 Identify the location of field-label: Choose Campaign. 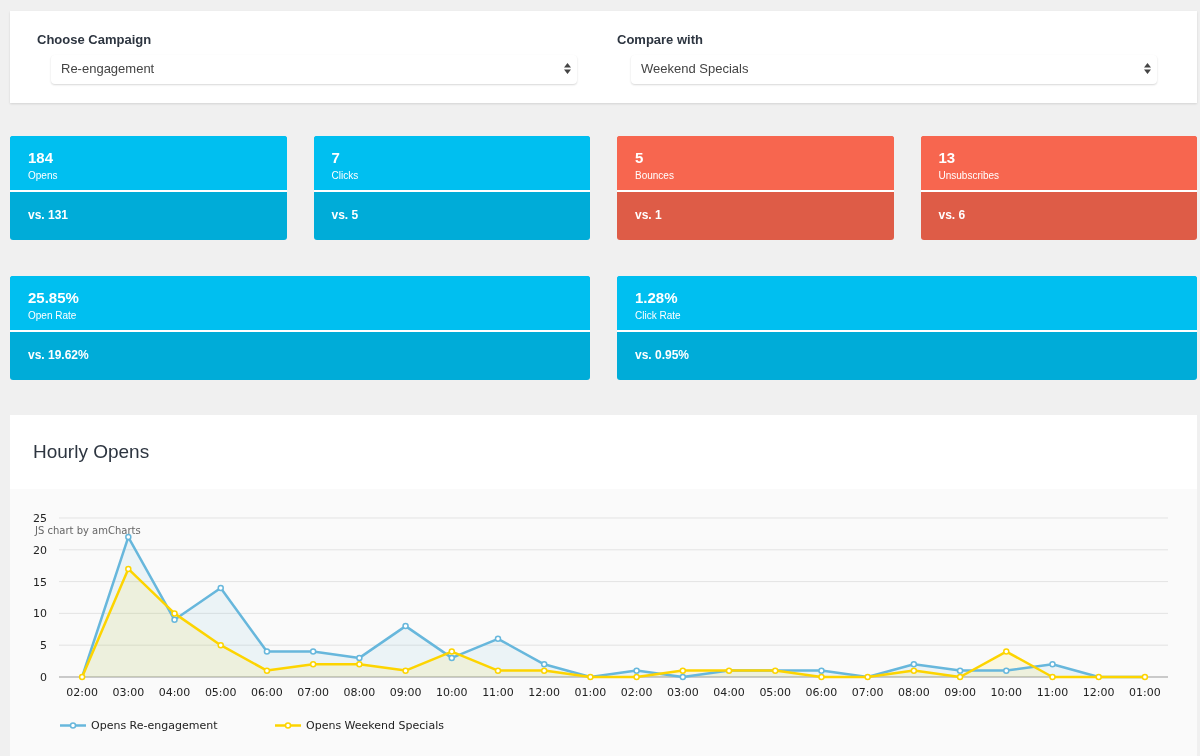
(94, 39).